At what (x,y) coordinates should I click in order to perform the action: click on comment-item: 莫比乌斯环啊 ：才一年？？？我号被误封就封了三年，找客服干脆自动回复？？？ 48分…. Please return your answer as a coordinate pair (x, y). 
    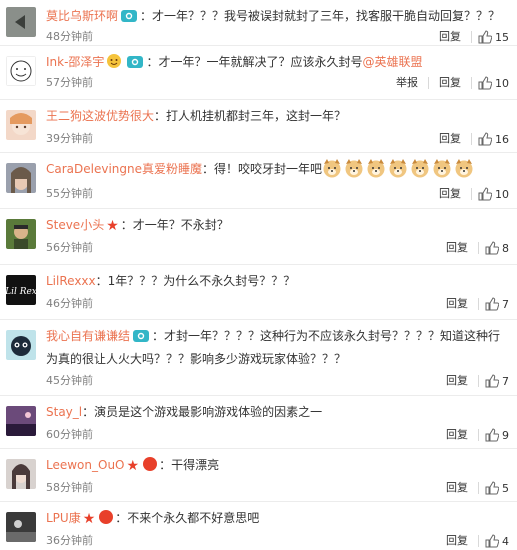
    Looking at the image, I should click on (258, 23).